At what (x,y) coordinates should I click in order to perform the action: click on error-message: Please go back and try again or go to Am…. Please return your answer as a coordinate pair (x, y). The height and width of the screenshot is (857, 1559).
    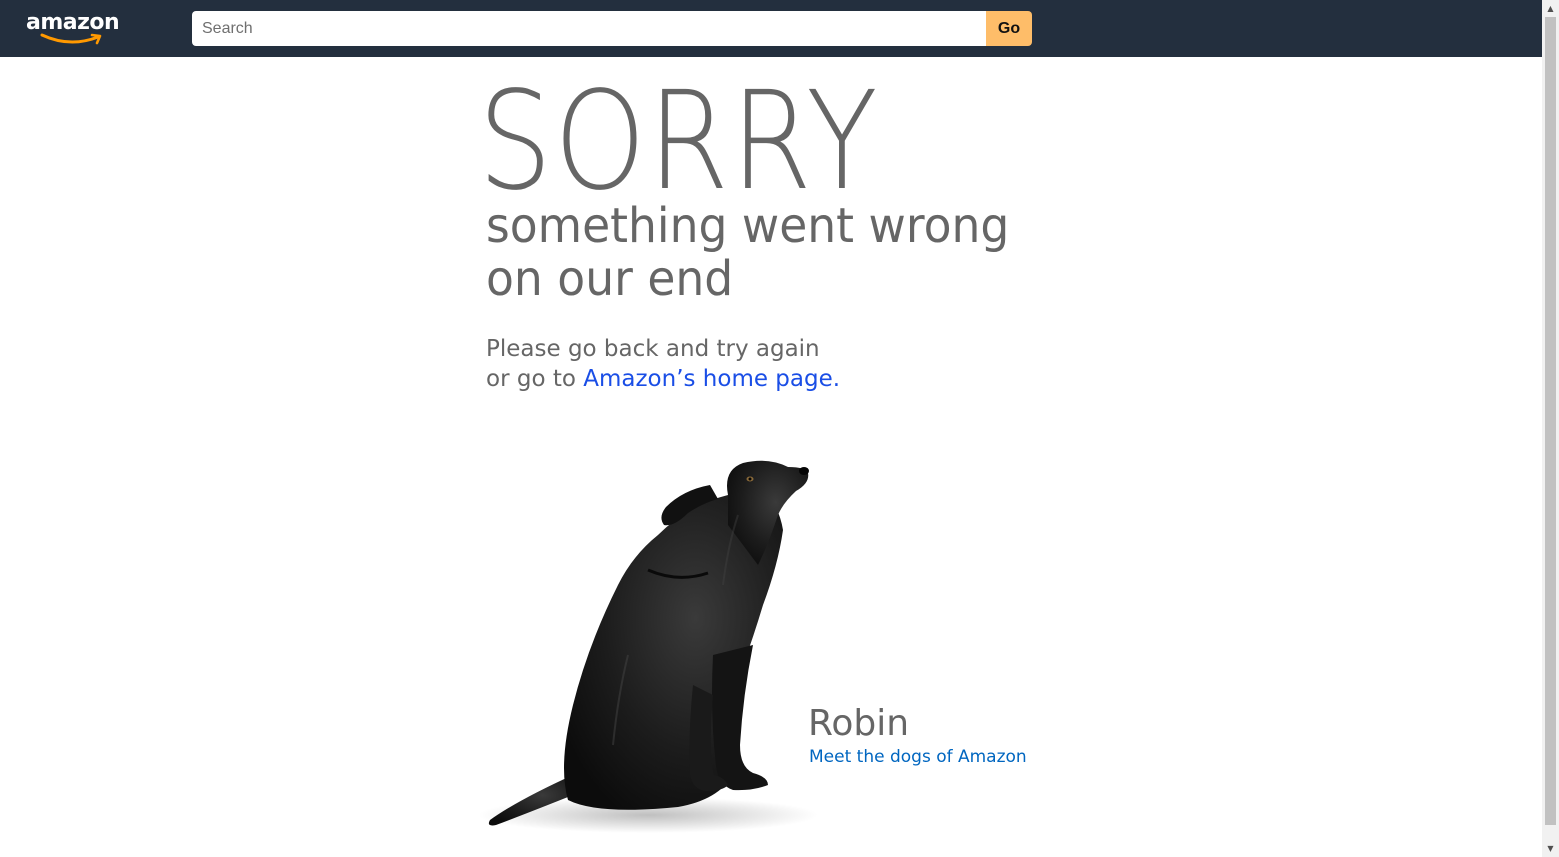
    Looking at the image, I should click on (663, 364).